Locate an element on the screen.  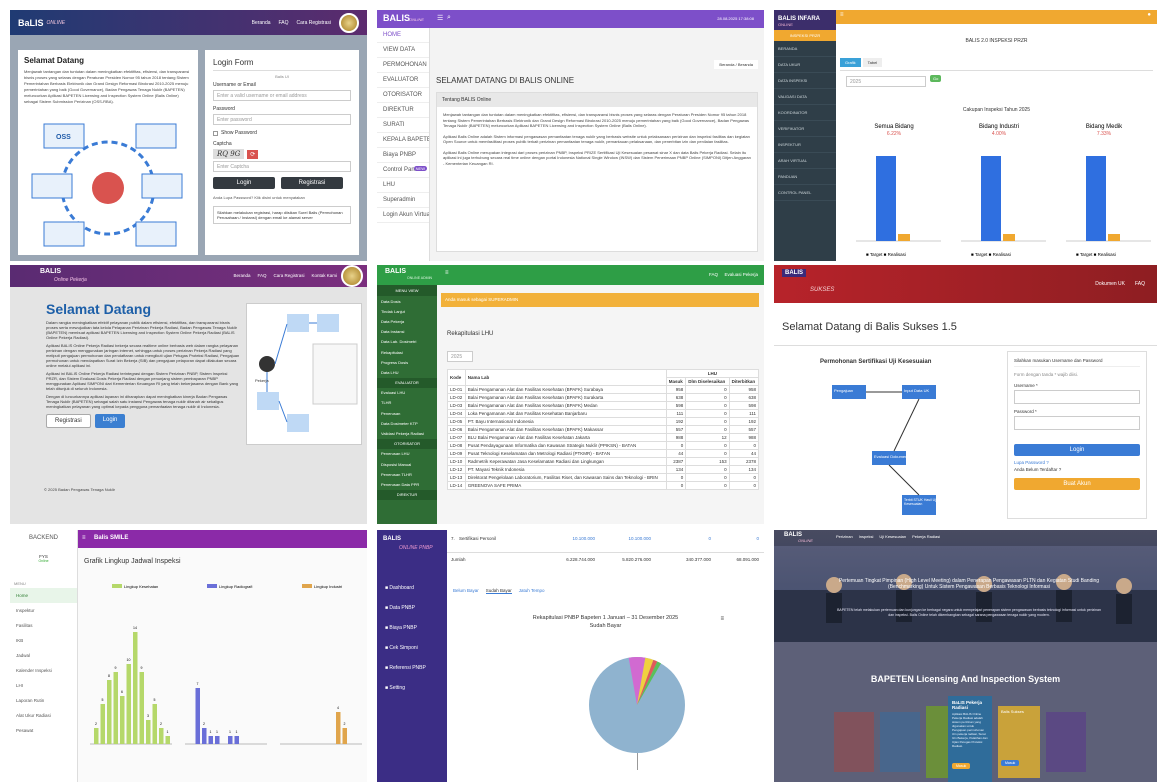
nav-pekerja: Pekerja Radiasi is located at coordinates (926, 536).